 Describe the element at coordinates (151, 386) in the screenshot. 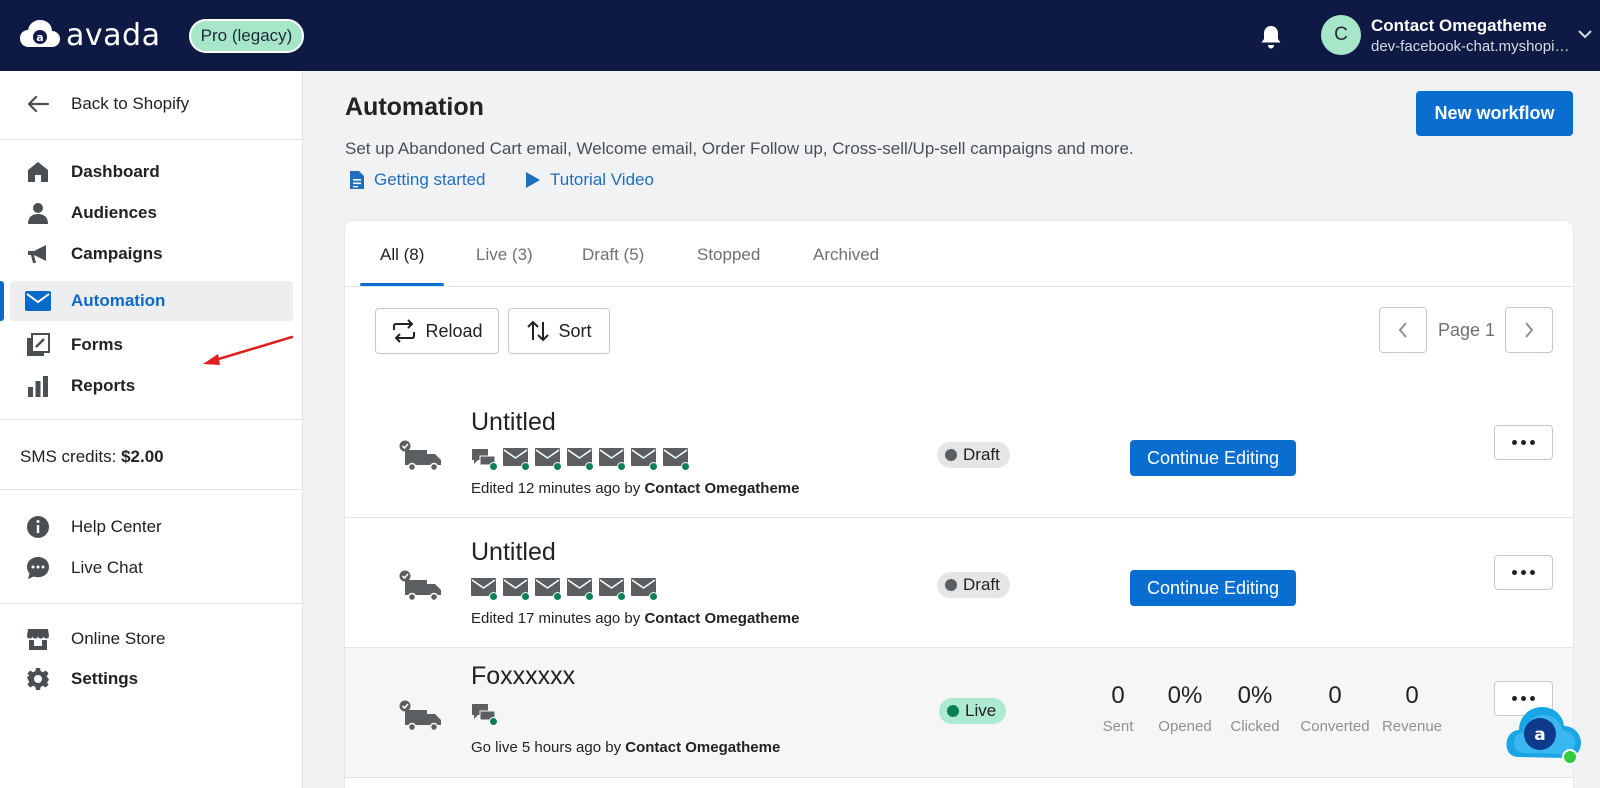

I see `sidebar-item-reports: Reports` at that location.